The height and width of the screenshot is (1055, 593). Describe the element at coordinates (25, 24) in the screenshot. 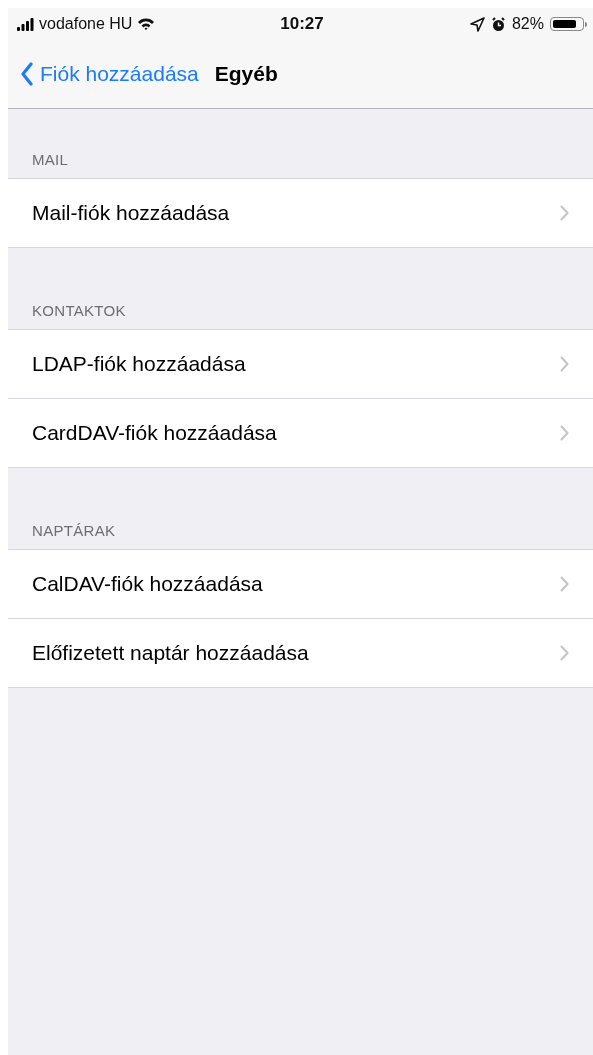

I see `signal-icon` at that location.